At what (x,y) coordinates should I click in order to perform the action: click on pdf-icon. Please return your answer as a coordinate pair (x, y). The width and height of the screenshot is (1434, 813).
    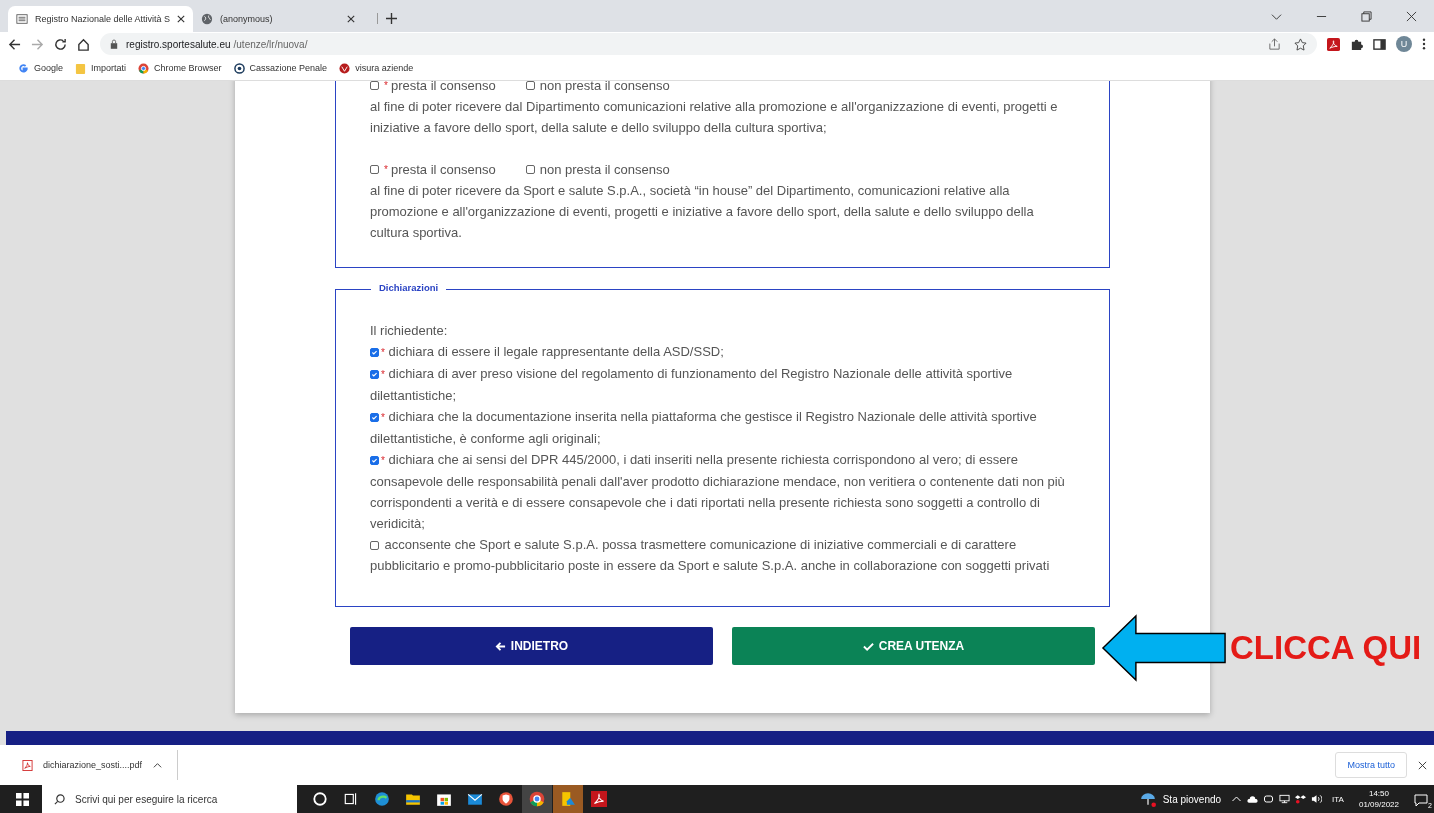
    Looking at the image, I should click on (27, 765).